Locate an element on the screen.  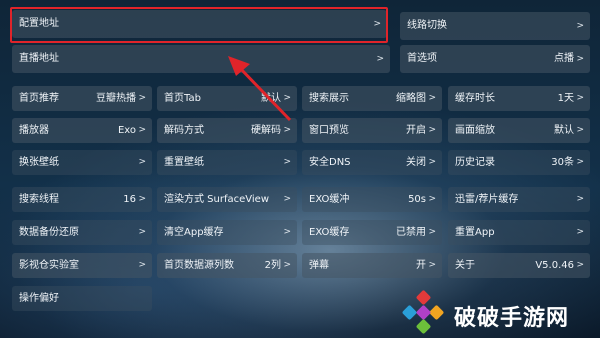
settings-item-label: EXO缓冲 is located at coordinates (329, 199).